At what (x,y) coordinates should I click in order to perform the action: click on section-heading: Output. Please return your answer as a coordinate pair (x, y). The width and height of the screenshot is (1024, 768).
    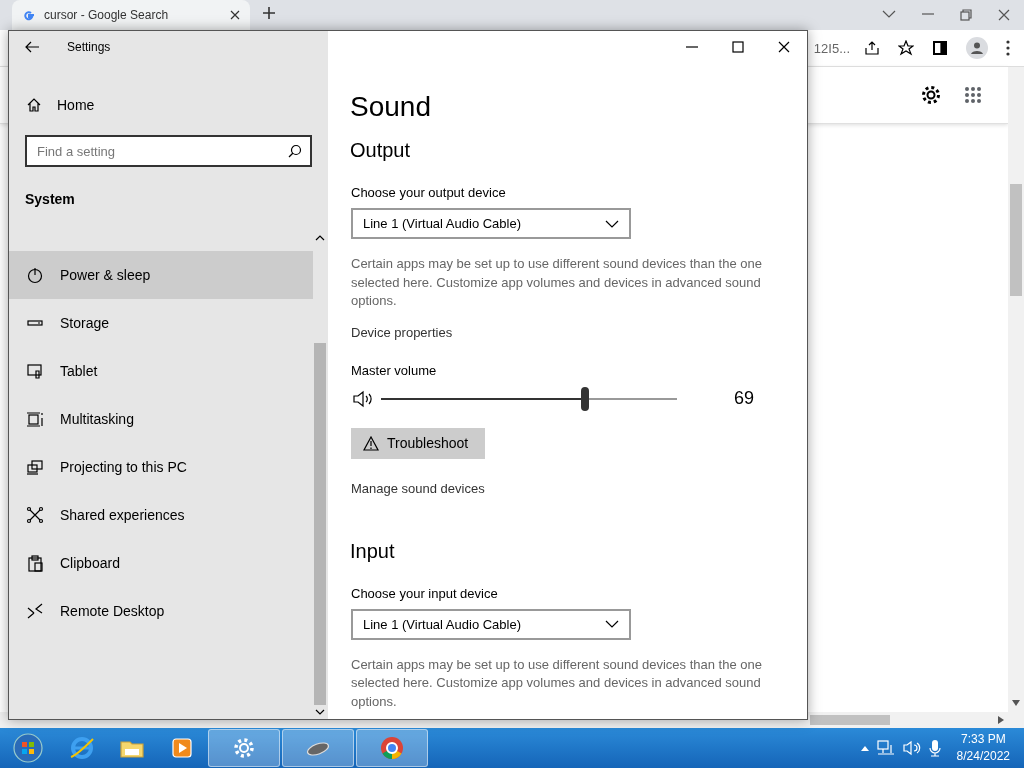
    Looking at the image, I should click on (380, 150).